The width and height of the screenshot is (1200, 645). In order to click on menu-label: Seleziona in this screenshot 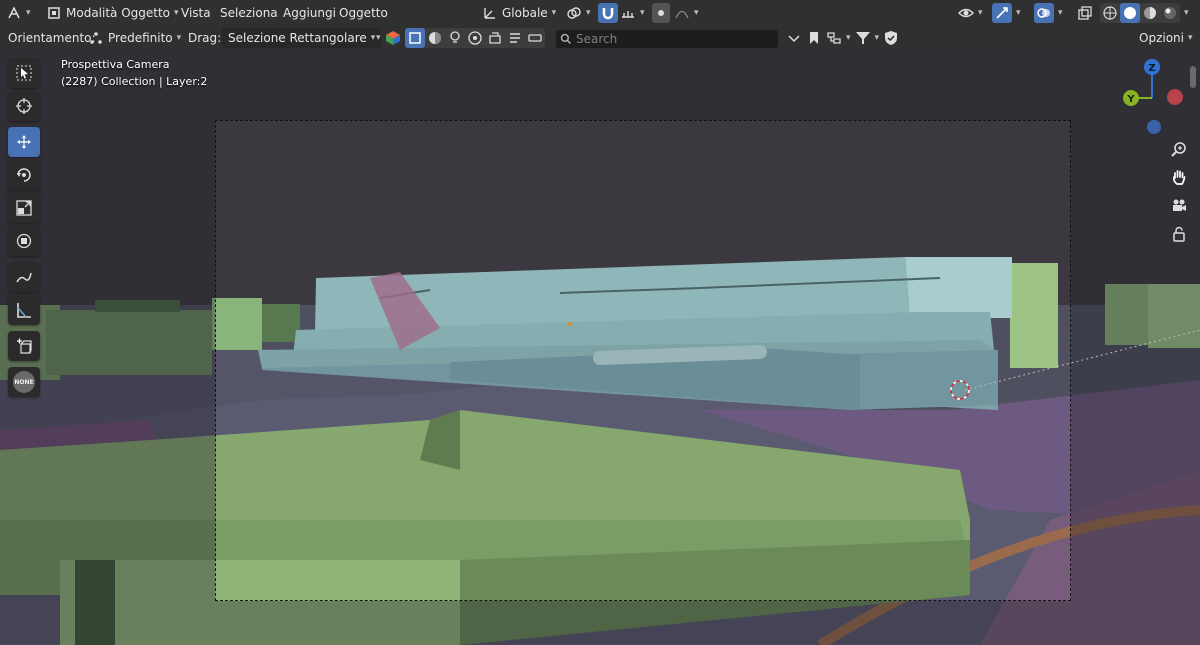, I will do `click(249, 13)`.